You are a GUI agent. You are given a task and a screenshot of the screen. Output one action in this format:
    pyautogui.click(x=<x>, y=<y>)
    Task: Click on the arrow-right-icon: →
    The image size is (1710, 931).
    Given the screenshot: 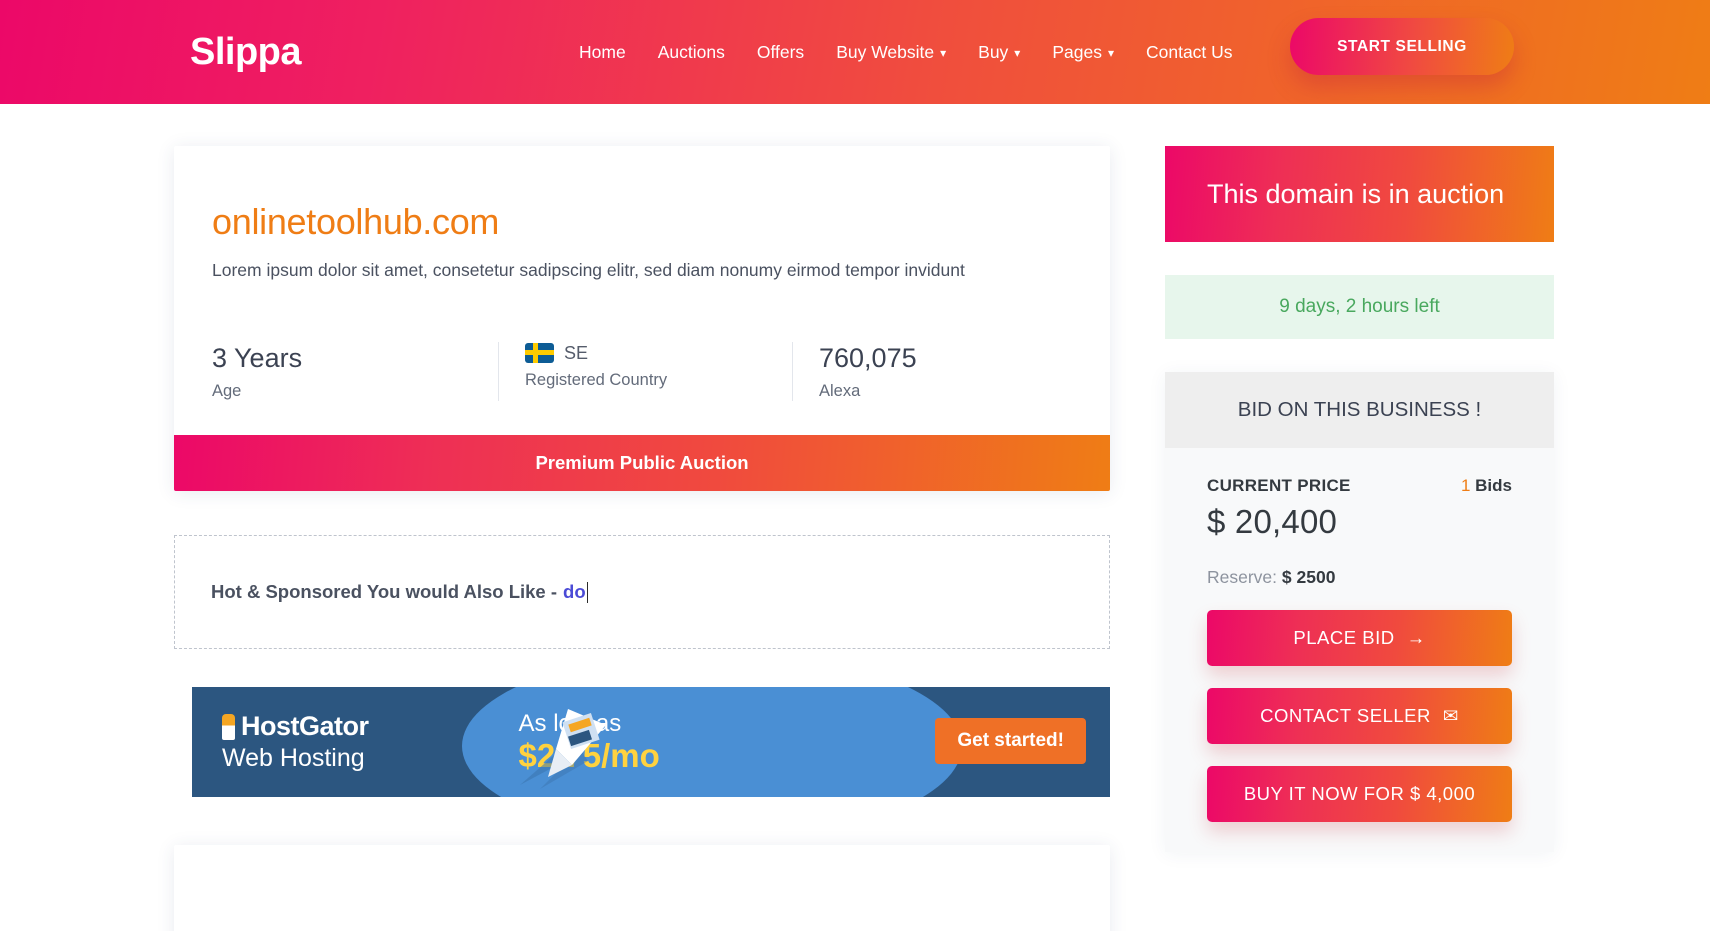 What is the action you would take?
    pyautogui.click(x=1416, y=637)
    